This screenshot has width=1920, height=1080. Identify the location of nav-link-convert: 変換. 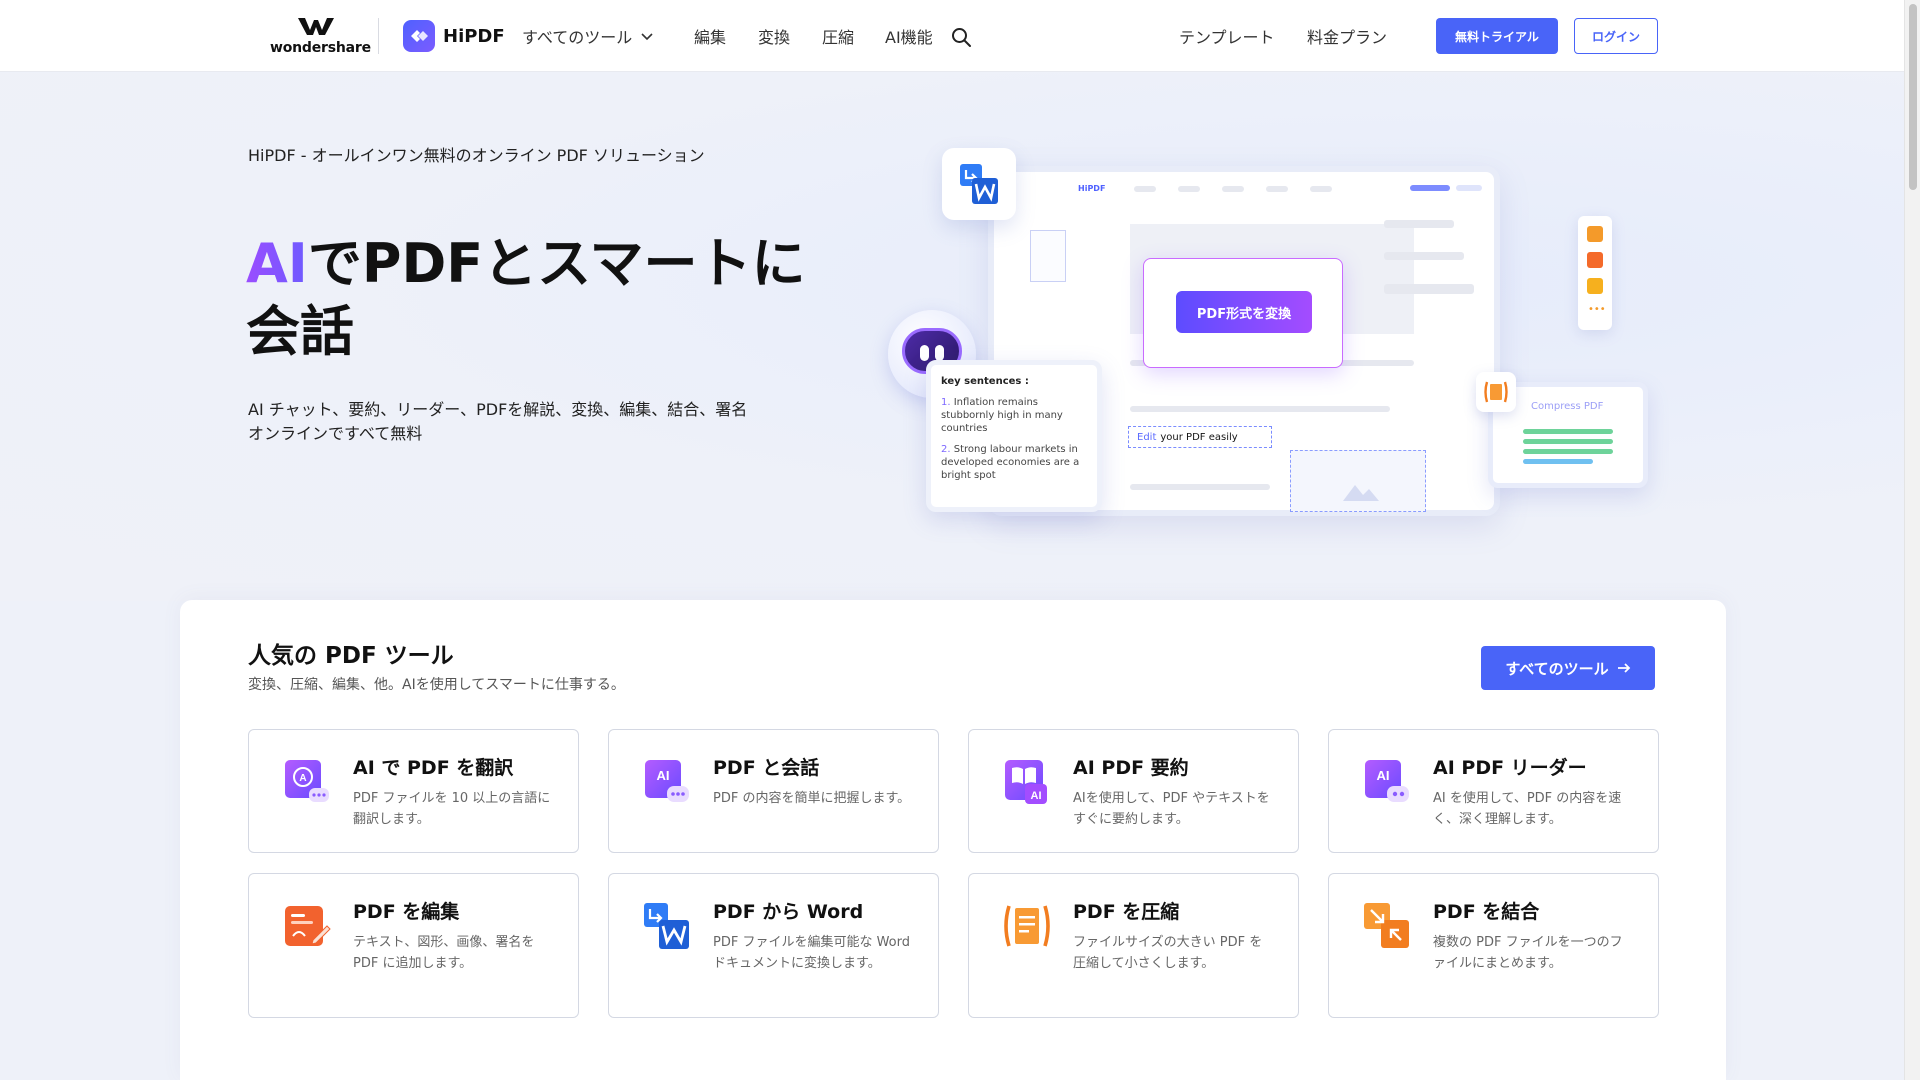
(774, 36).